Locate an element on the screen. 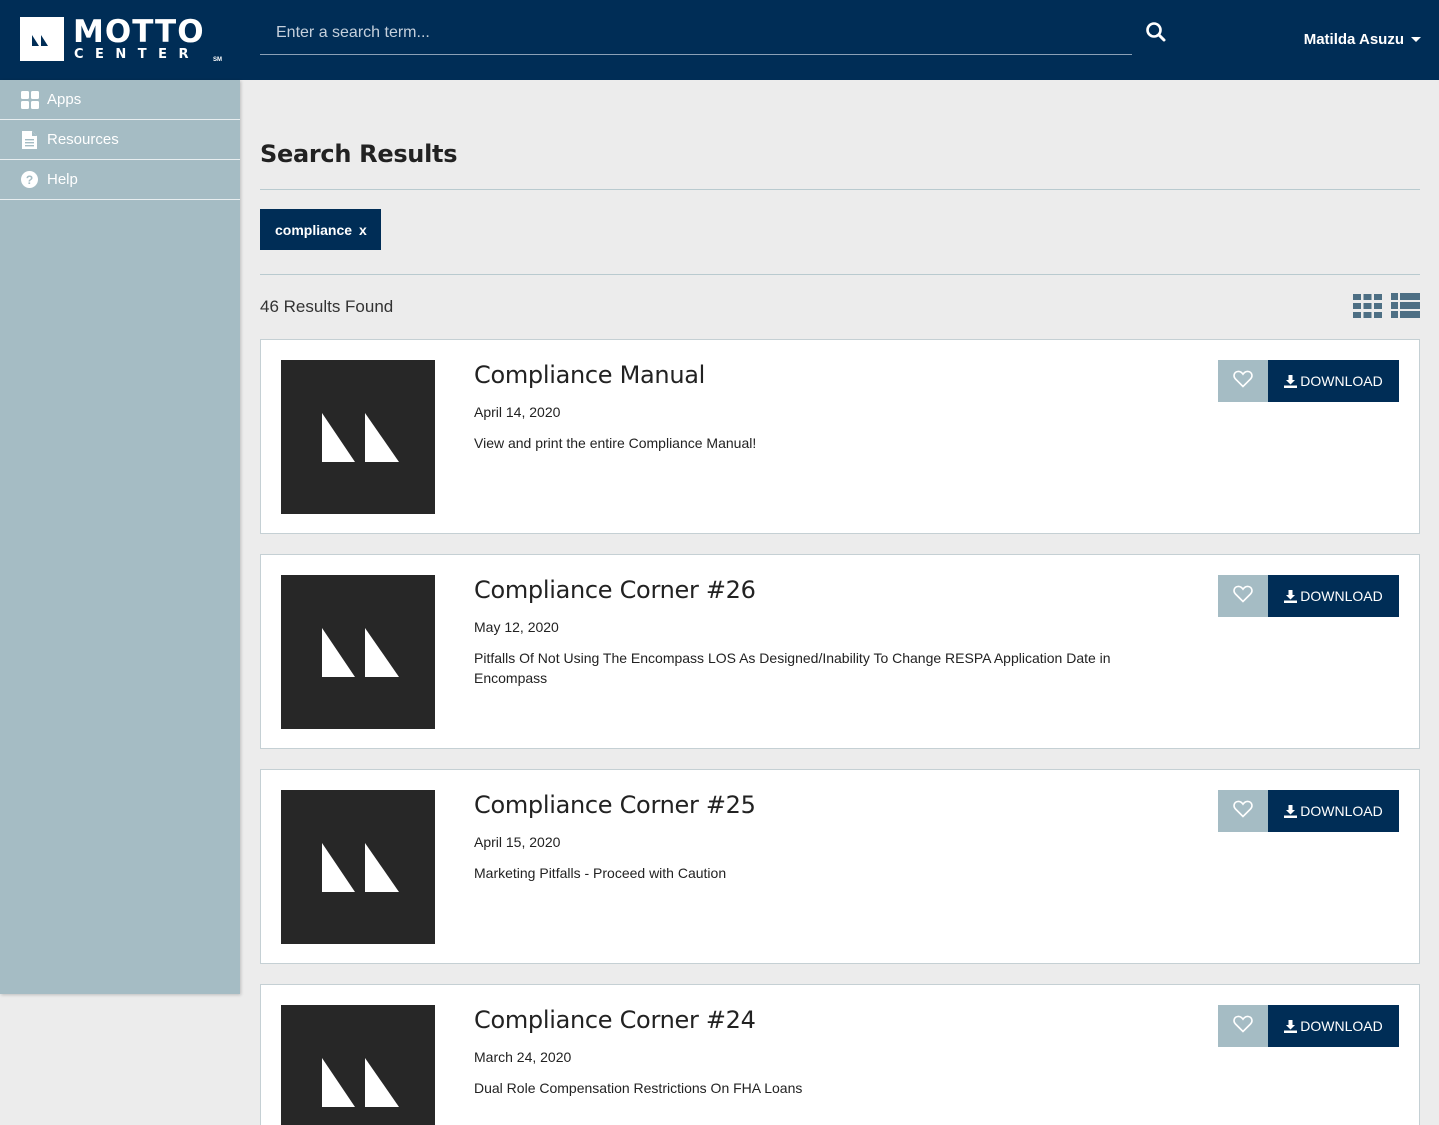 The height and width of the screenshot is (1125, 1439). logo-mark is located at coordinates (42, 39).